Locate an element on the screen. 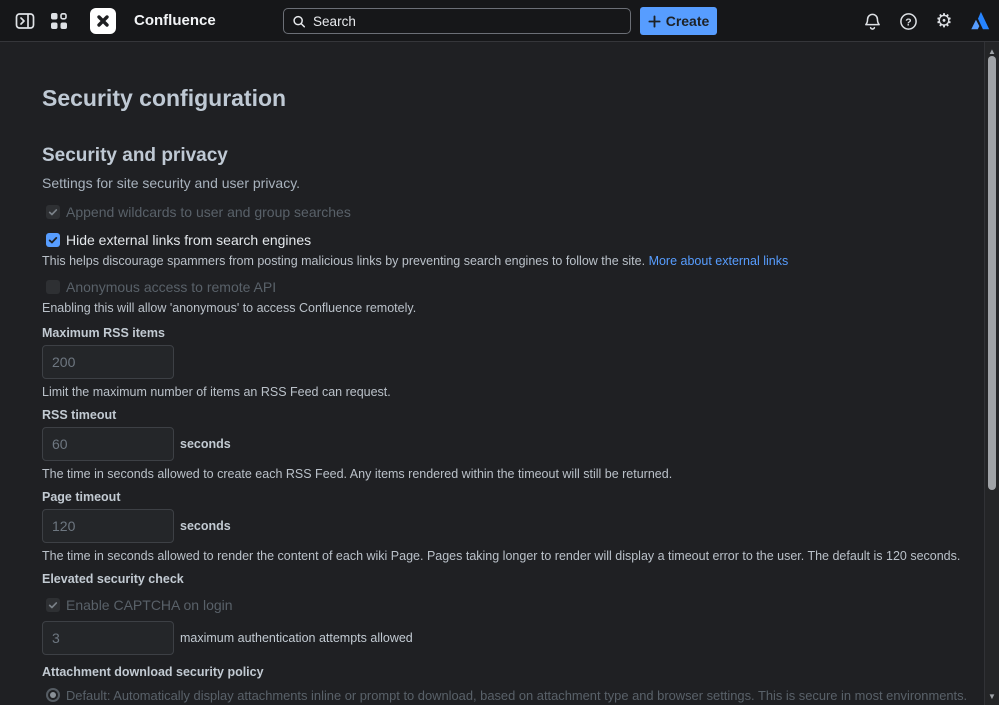  hide-external-links-checkbox is located at coordinates (53, 240).